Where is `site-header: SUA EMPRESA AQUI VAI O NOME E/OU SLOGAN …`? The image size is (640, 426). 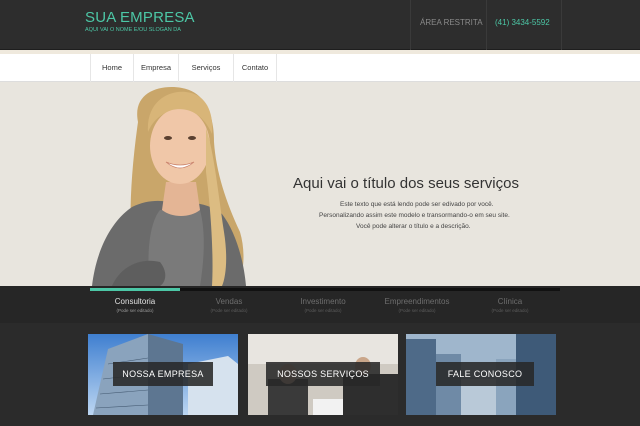
site-header: SUA EMPRESA AQUI VAI O NOME E/OU SLOGAN … is located at coordinates (320, 25).